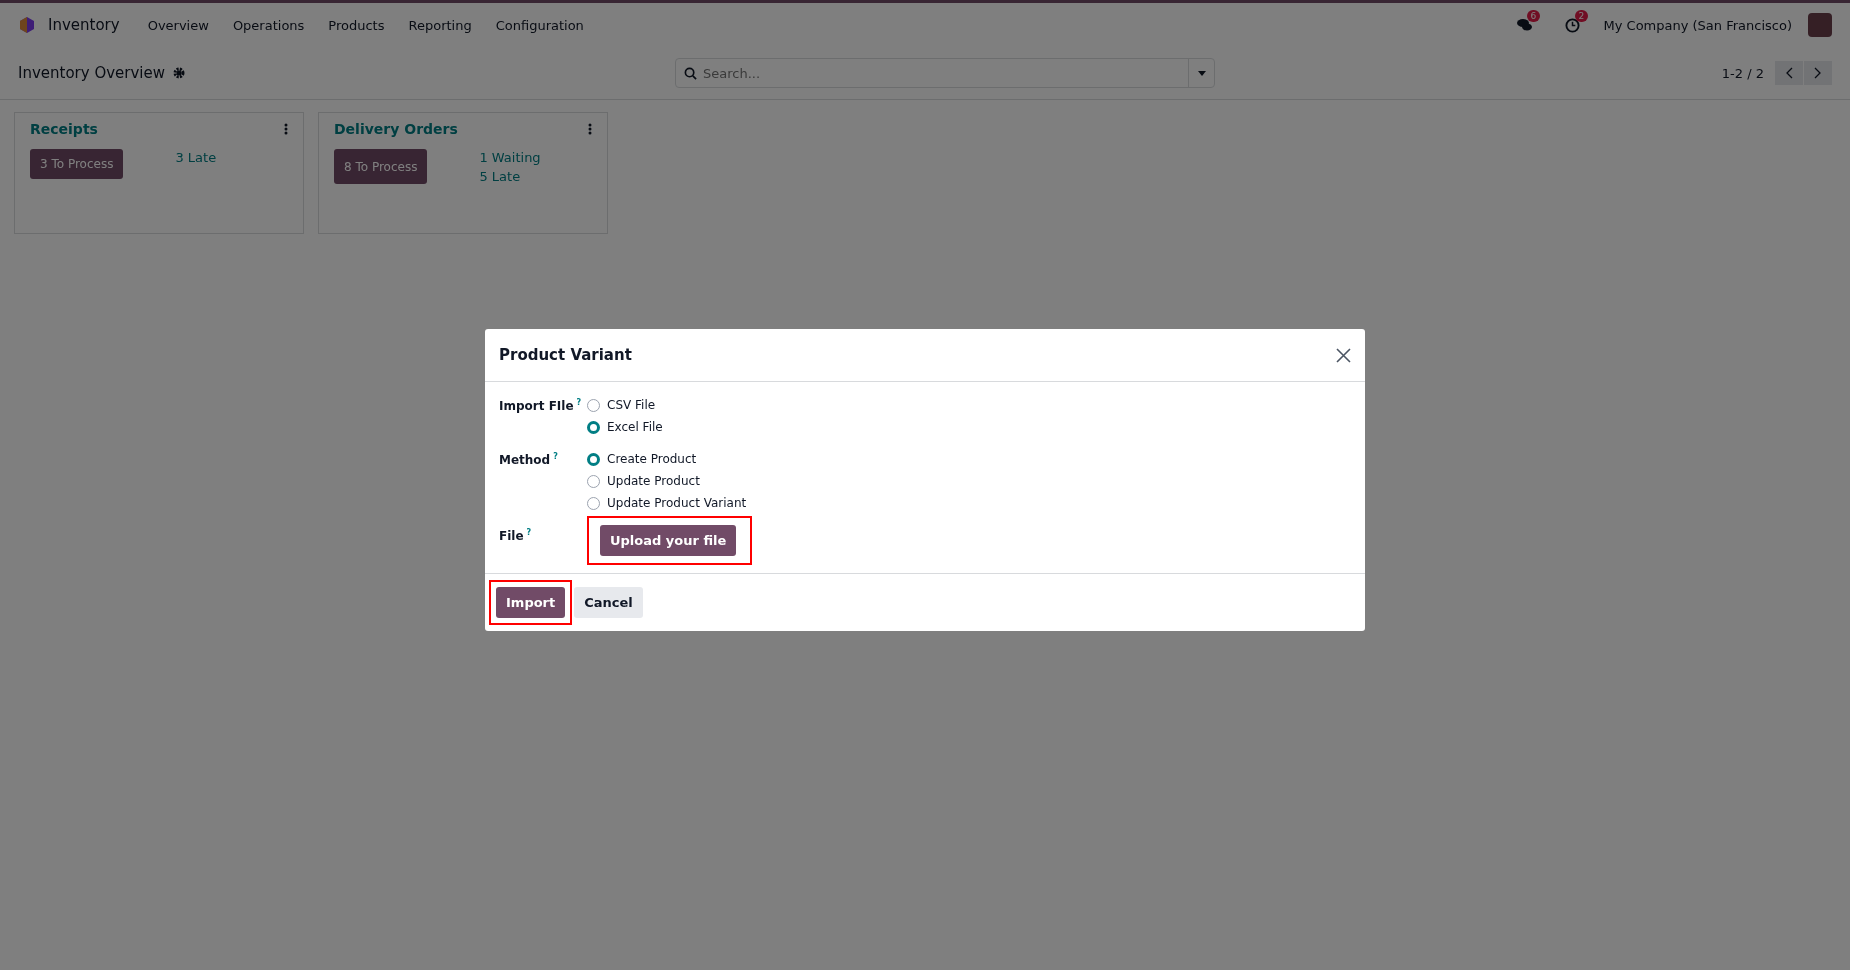 The image size is (1850, 970). I want to click on menu-item: Reporting, so click(440, 25).